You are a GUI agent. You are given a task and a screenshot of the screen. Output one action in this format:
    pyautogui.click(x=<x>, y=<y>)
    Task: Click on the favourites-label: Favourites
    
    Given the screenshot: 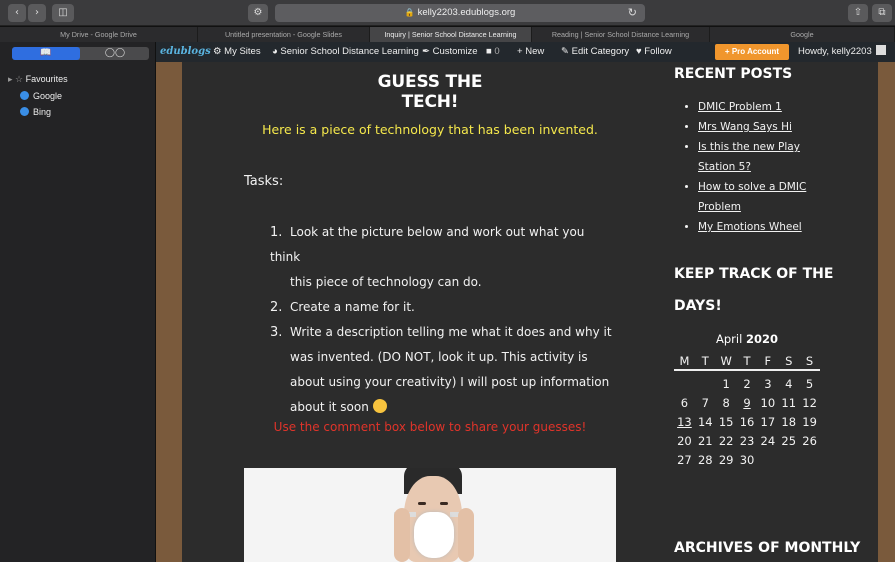 What is the action you would take?
    pyautogui.click(x=46, y=79)
    